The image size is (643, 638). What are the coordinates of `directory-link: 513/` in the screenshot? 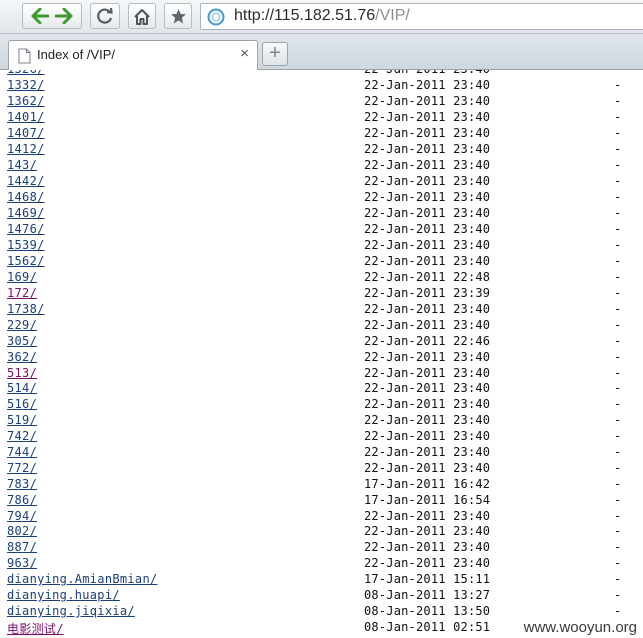 It's located at (22, 373).